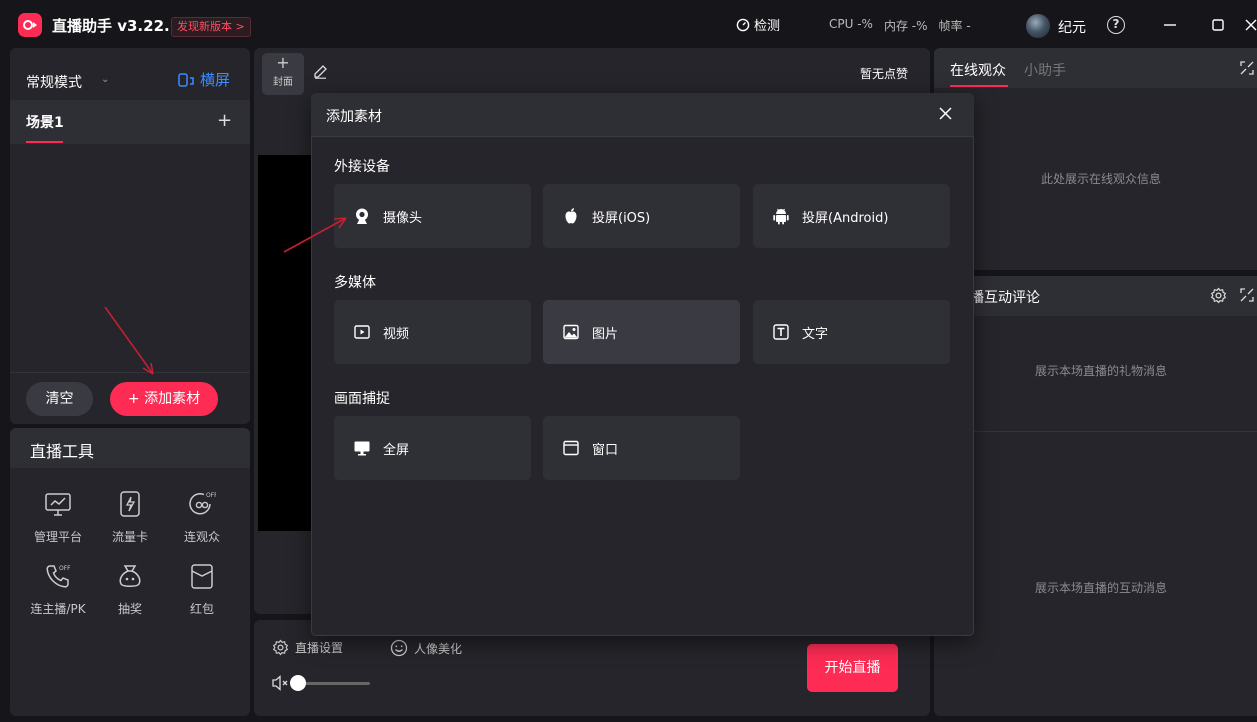 This screenshot has height=722, width=1257. What do you see at coordinates (1005, 298) in the screenshot?
I see `comments-title: 播互动评论` at bounding box center [1005, 298].